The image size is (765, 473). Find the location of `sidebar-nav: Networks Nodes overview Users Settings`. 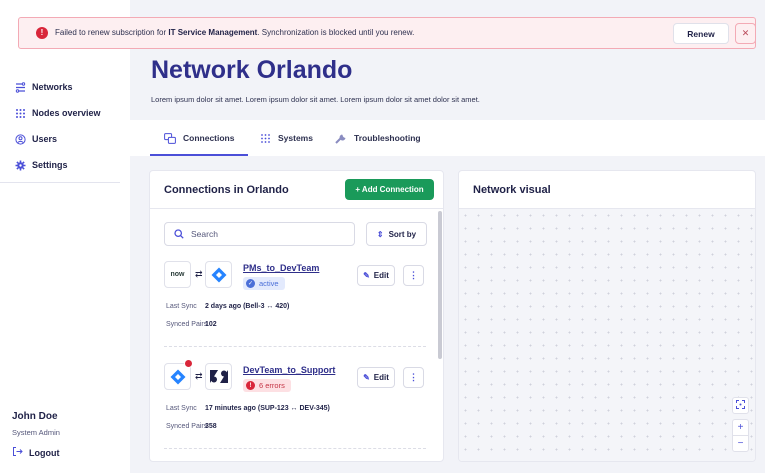

sidebar-nav: Networks Nodes overview Users Settings is located at coordinates (67, 126).